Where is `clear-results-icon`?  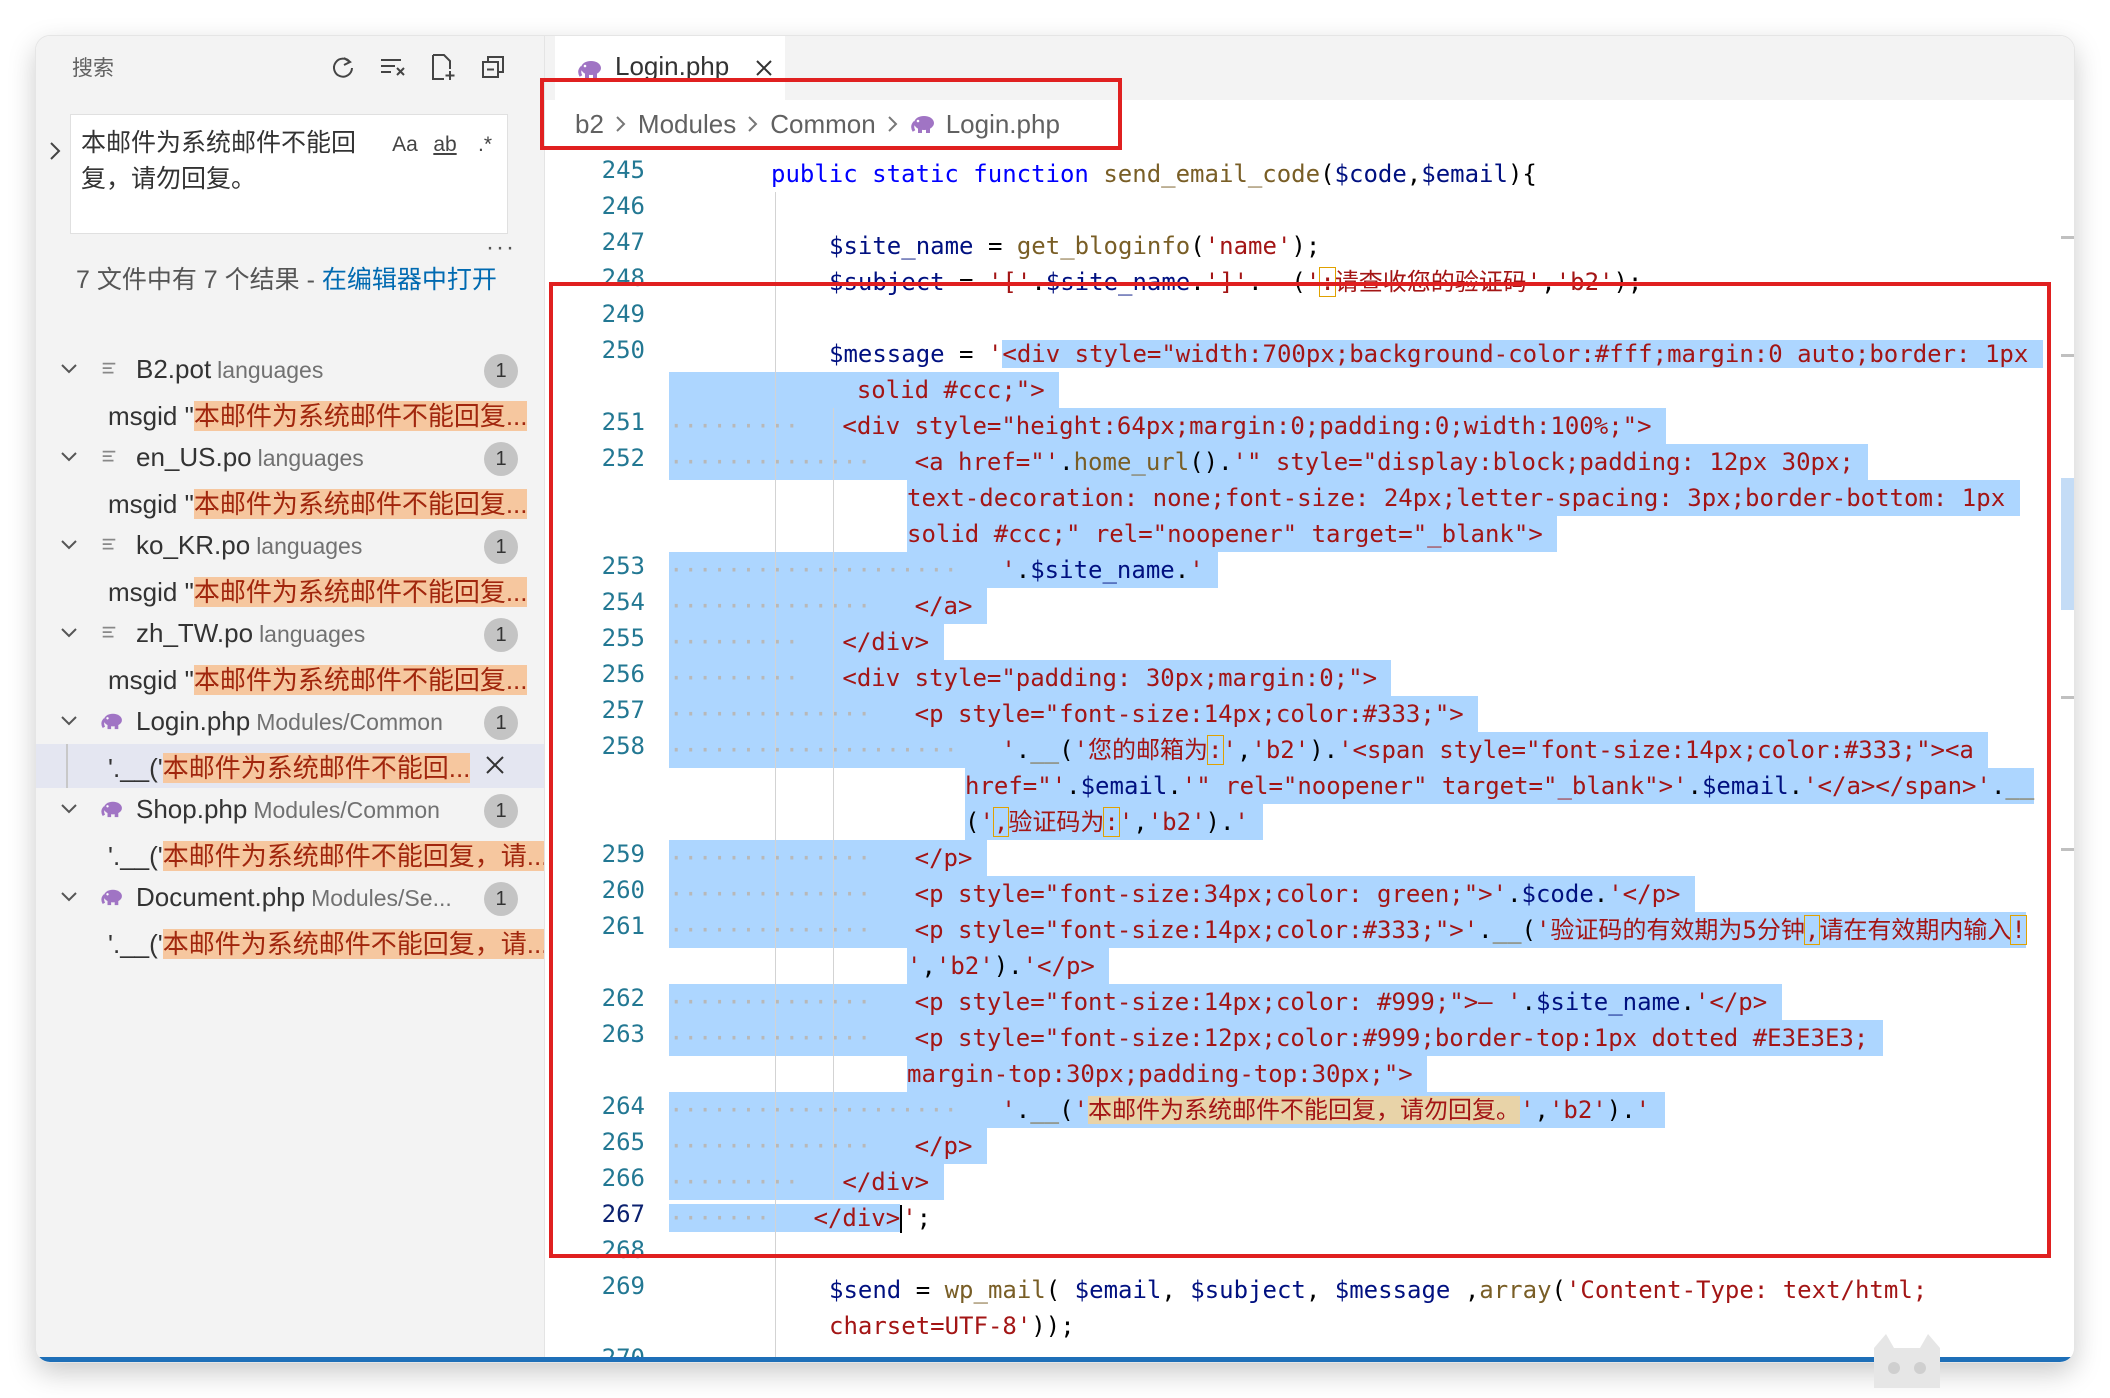 clear-results-icon is located at coordinates (393, 67).